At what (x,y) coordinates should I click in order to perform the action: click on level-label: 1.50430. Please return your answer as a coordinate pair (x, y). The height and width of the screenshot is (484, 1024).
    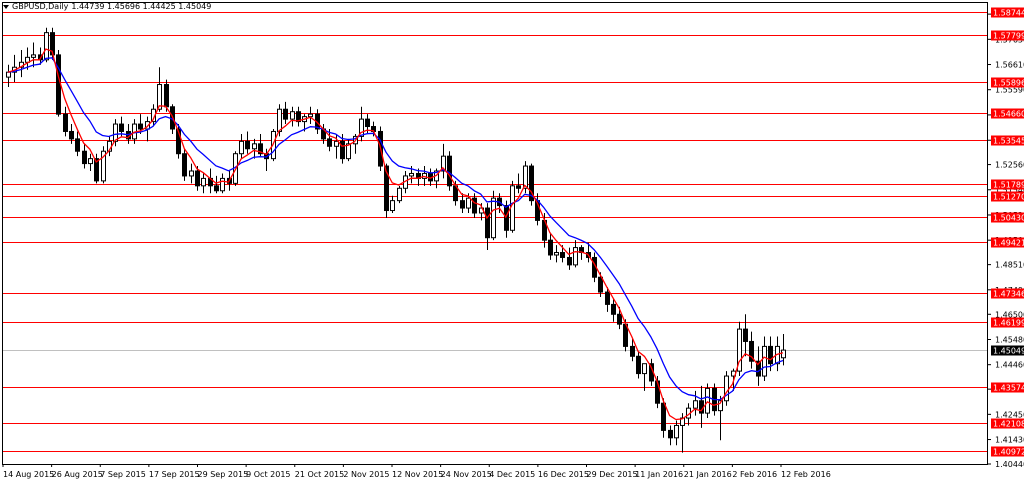
    Looking at the image, I should click on (1008, 218).